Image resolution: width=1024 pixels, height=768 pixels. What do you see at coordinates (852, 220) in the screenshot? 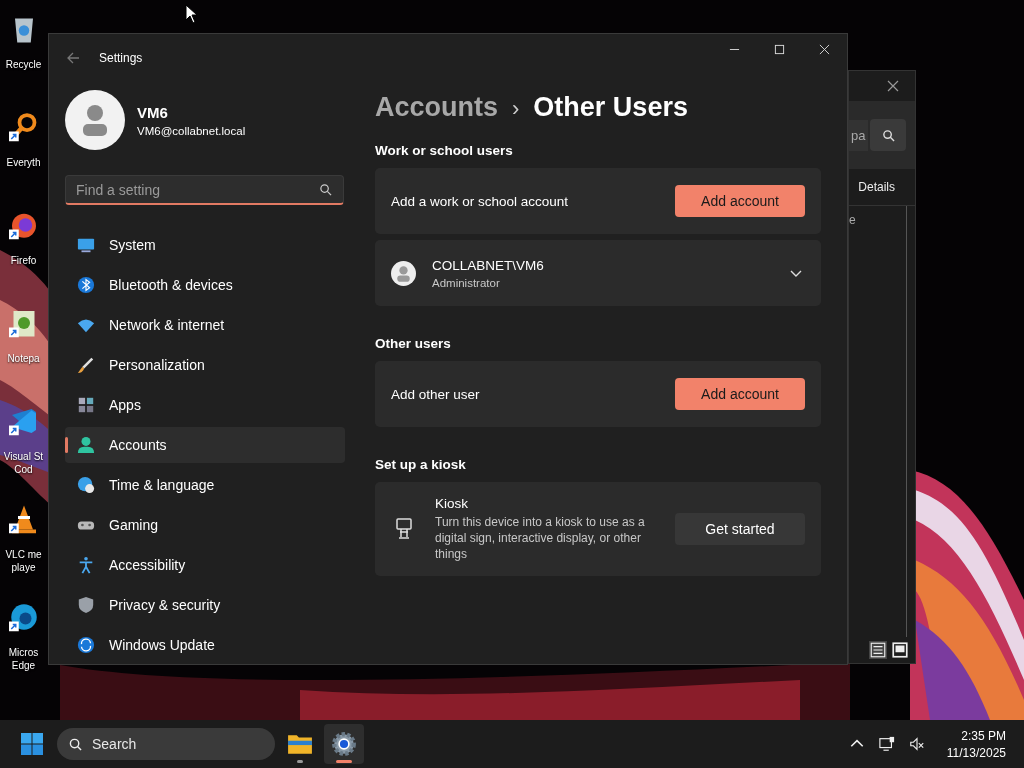
I see `list-text: e` at bounding box center [852, 220].